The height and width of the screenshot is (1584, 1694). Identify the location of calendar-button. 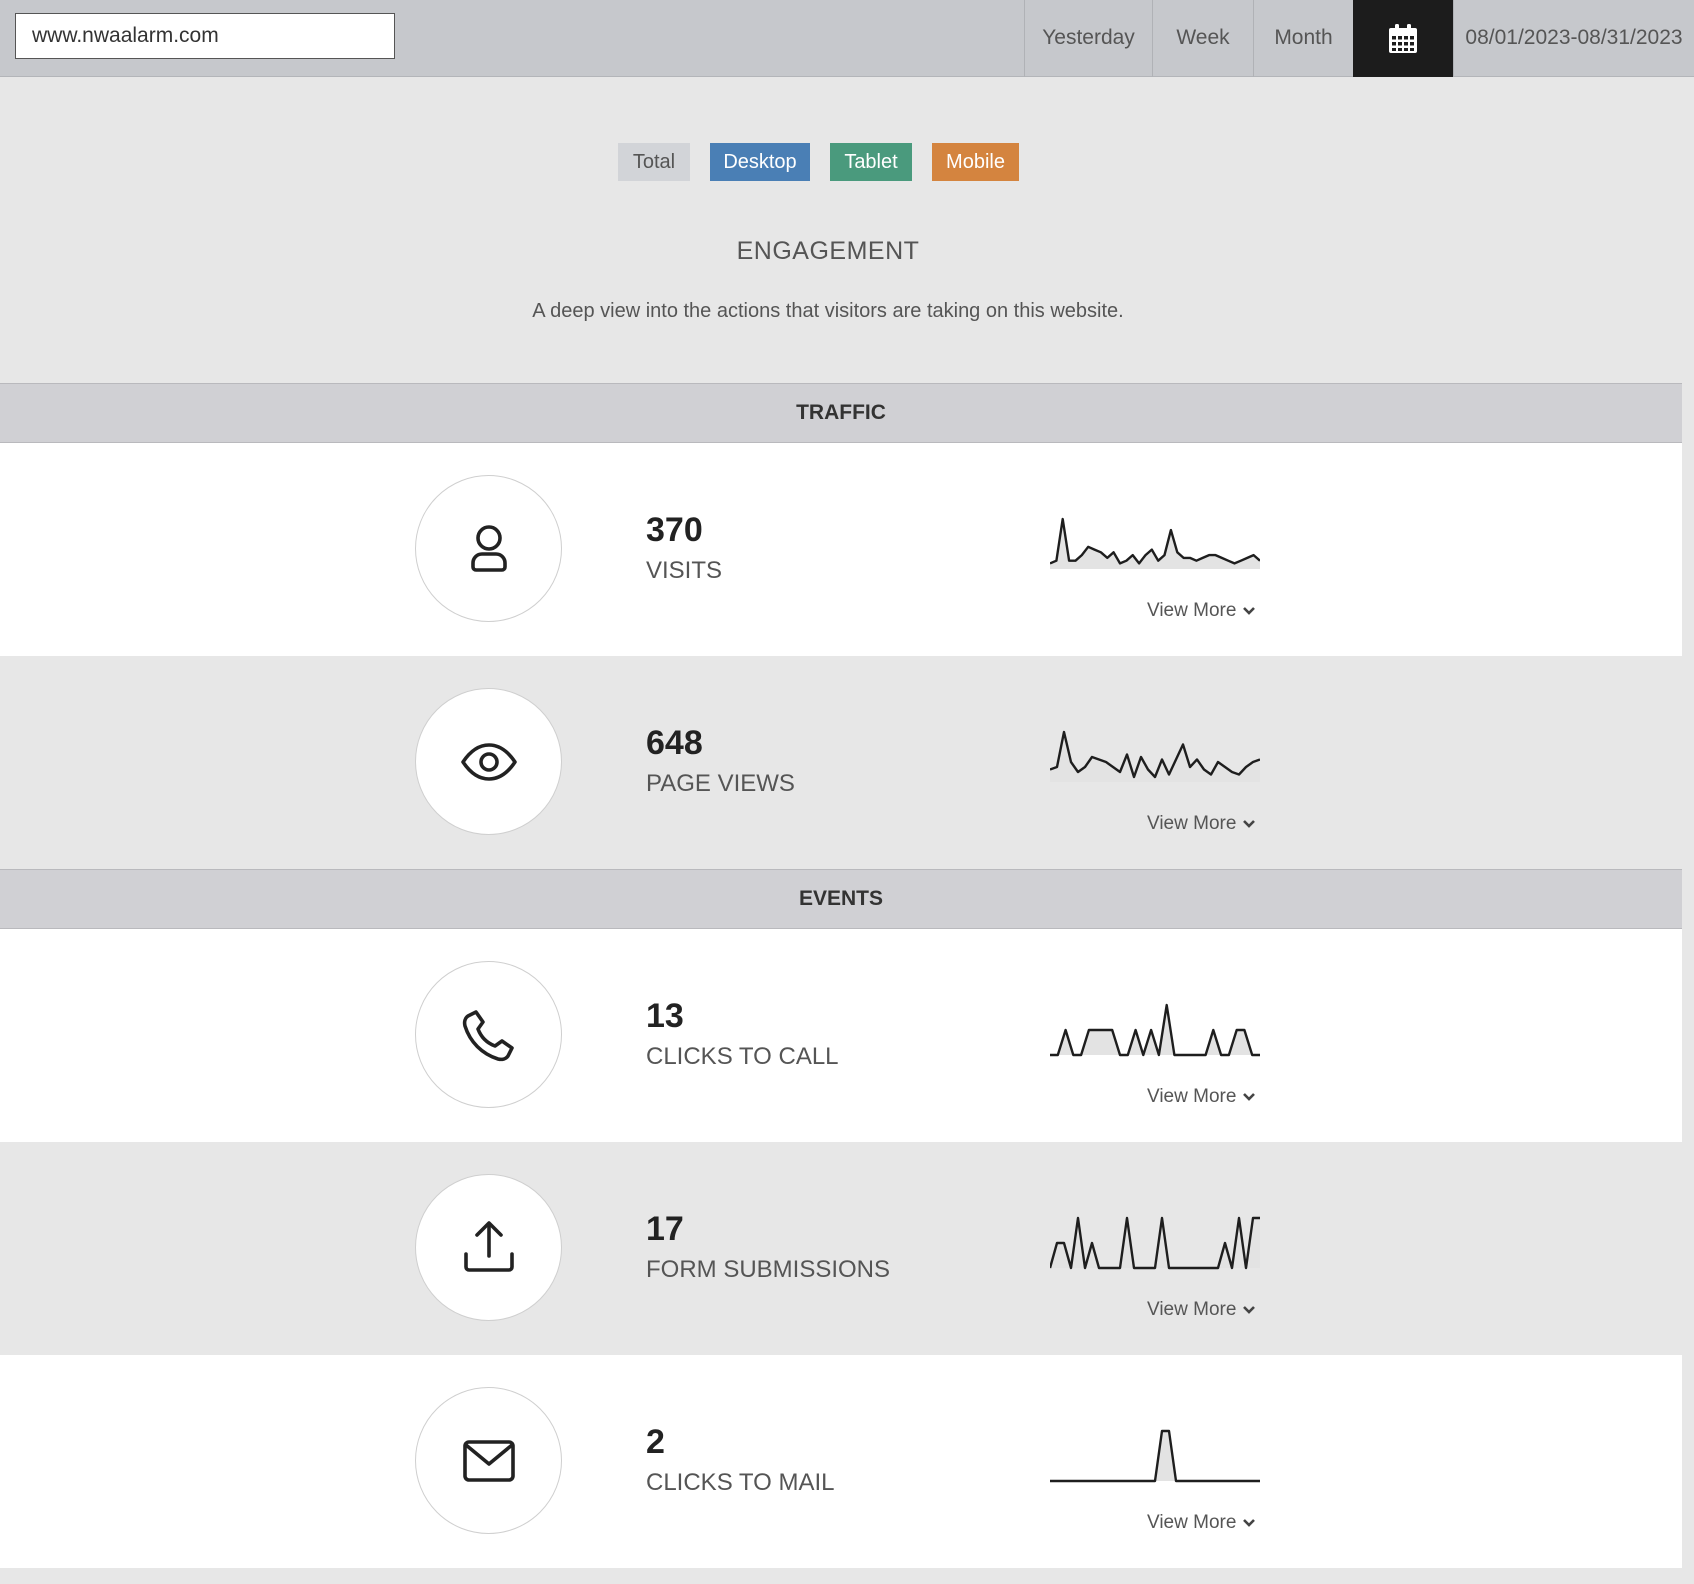
(1403, 38).